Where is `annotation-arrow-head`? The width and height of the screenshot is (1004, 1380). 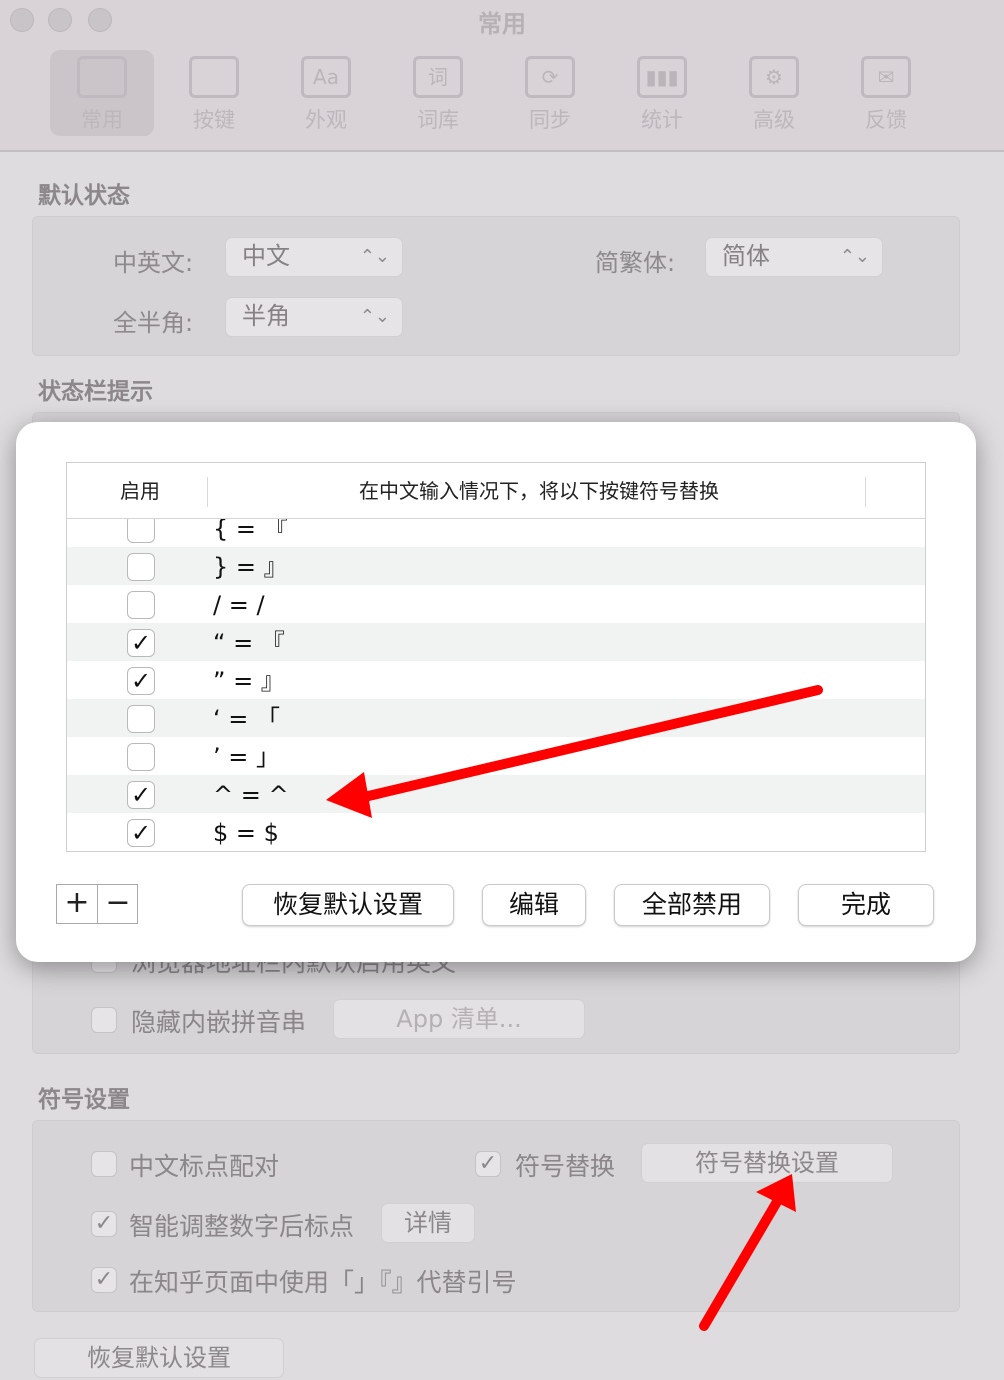
annotation-arrow-head is located at coordinates (349, 795).